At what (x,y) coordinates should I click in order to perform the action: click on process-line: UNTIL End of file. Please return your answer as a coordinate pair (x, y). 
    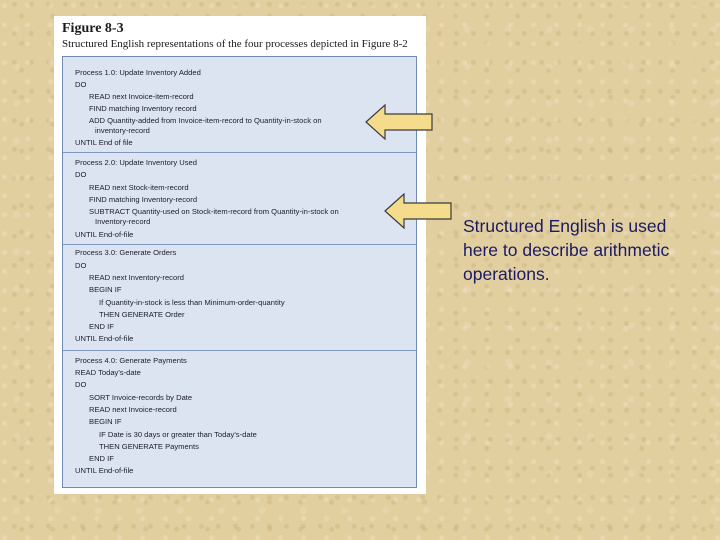
    Looking at the image, I should click on (104, 142).